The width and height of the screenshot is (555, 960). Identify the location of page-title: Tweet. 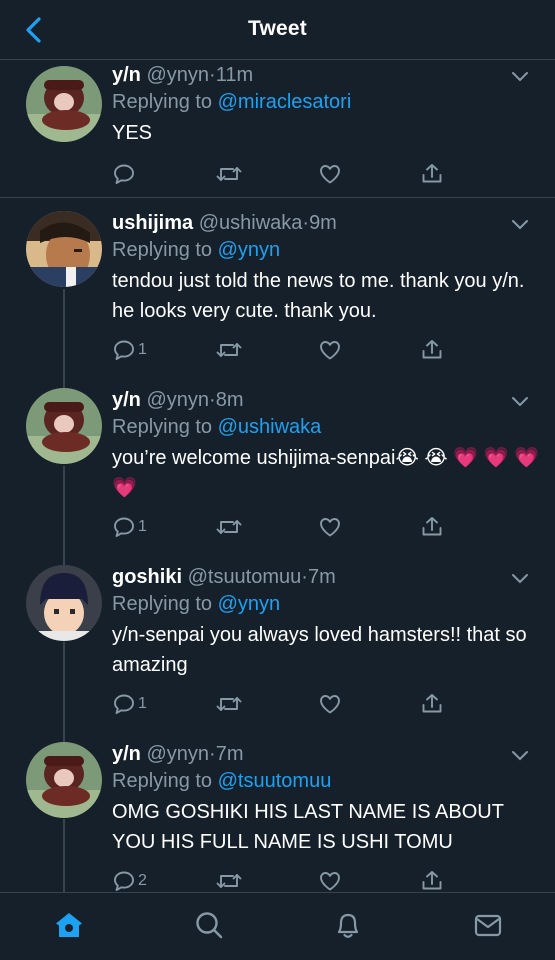
(277, 28).